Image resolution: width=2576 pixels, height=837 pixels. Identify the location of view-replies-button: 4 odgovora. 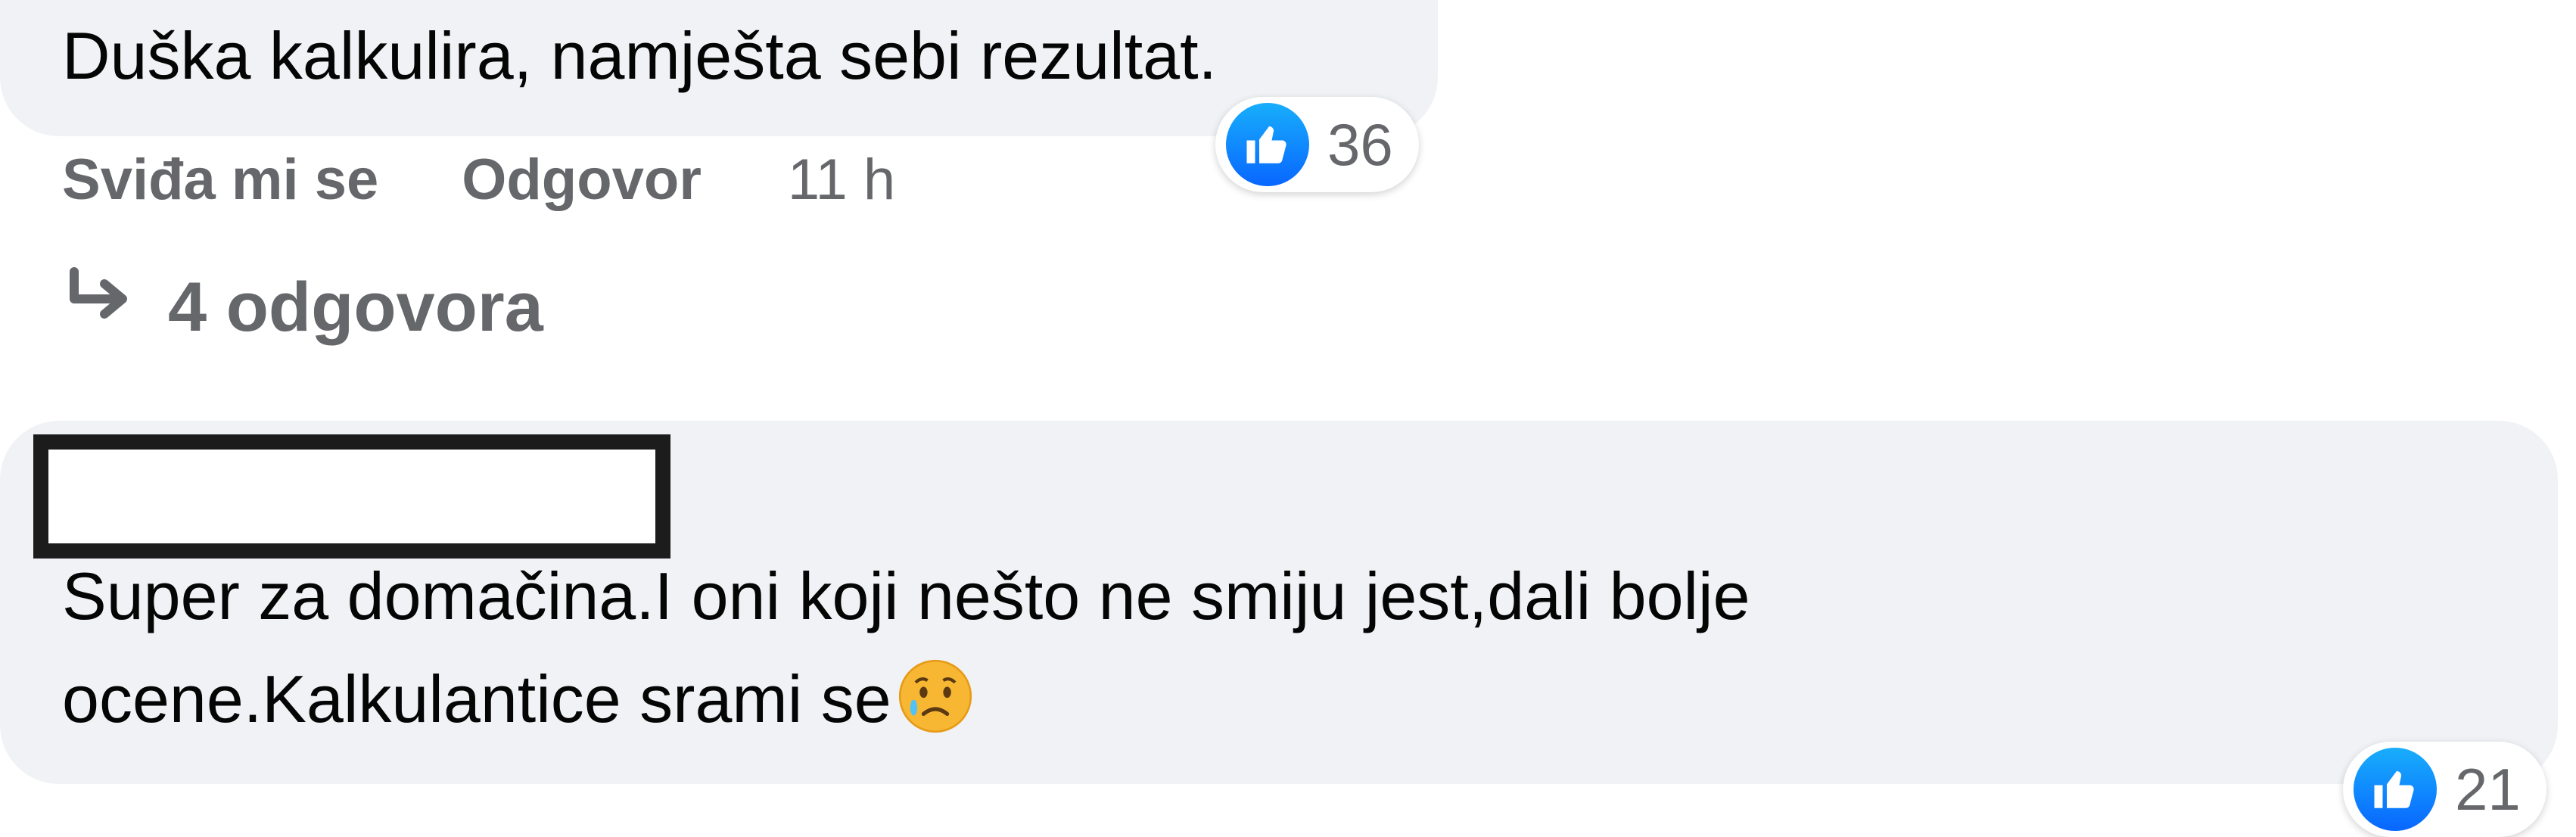
(302, 307).